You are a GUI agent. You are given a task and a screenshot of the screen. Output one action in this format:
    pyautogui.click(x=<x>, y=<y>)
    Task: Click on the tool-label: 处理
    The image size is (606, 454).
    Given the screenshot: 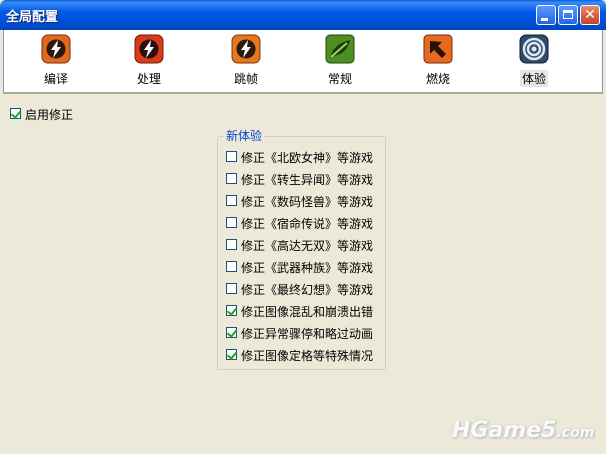 What is the action you would take?
    pyautogui.click(x=148, y=79)
    